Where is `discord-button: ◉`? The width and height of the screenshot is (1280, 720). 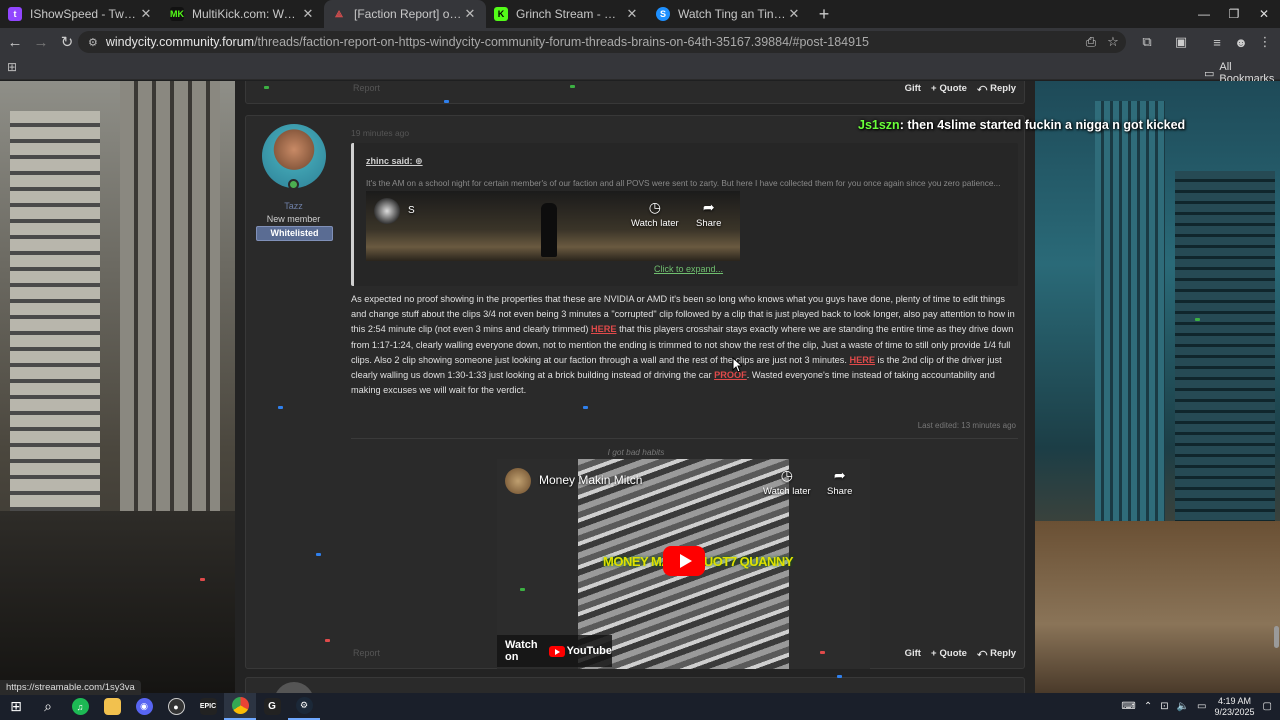
discord-button: ◉ is located at coordinates (144, 706).